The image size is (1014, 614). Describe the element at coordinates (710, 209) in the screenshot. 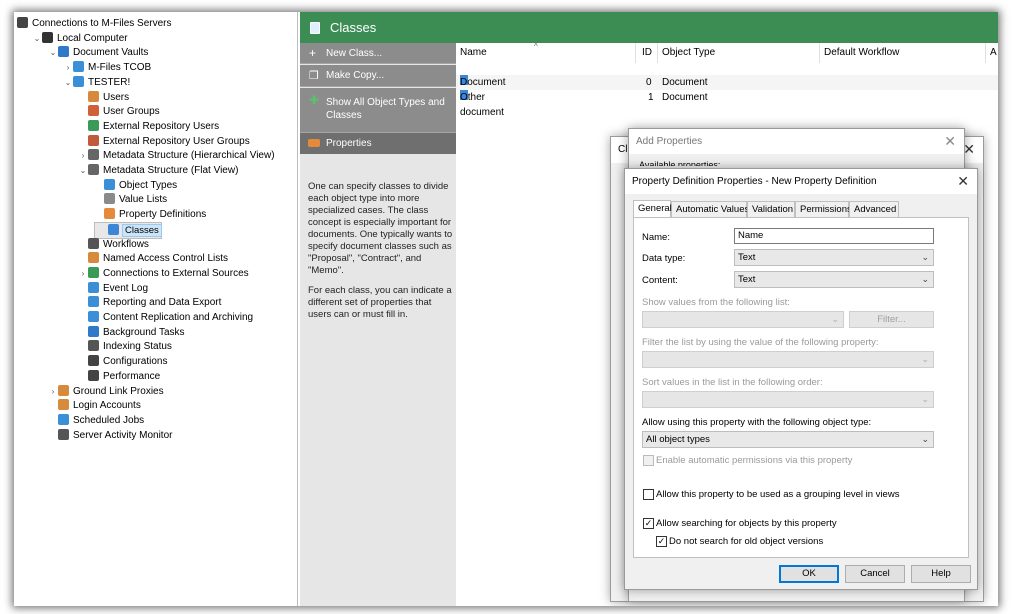

I see `tab-automatic-values: Automatic Values` at that location.